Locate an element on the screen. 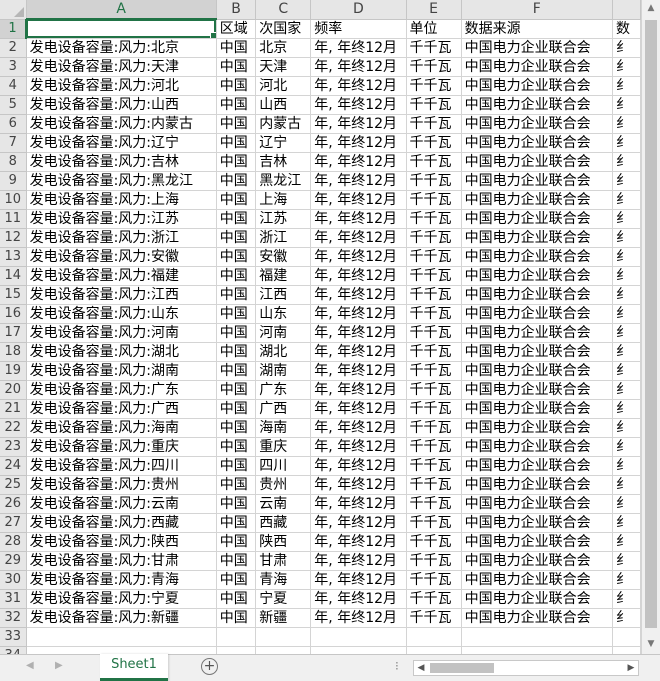  cell: 内蒙古 is located at coordinates (283, 124).